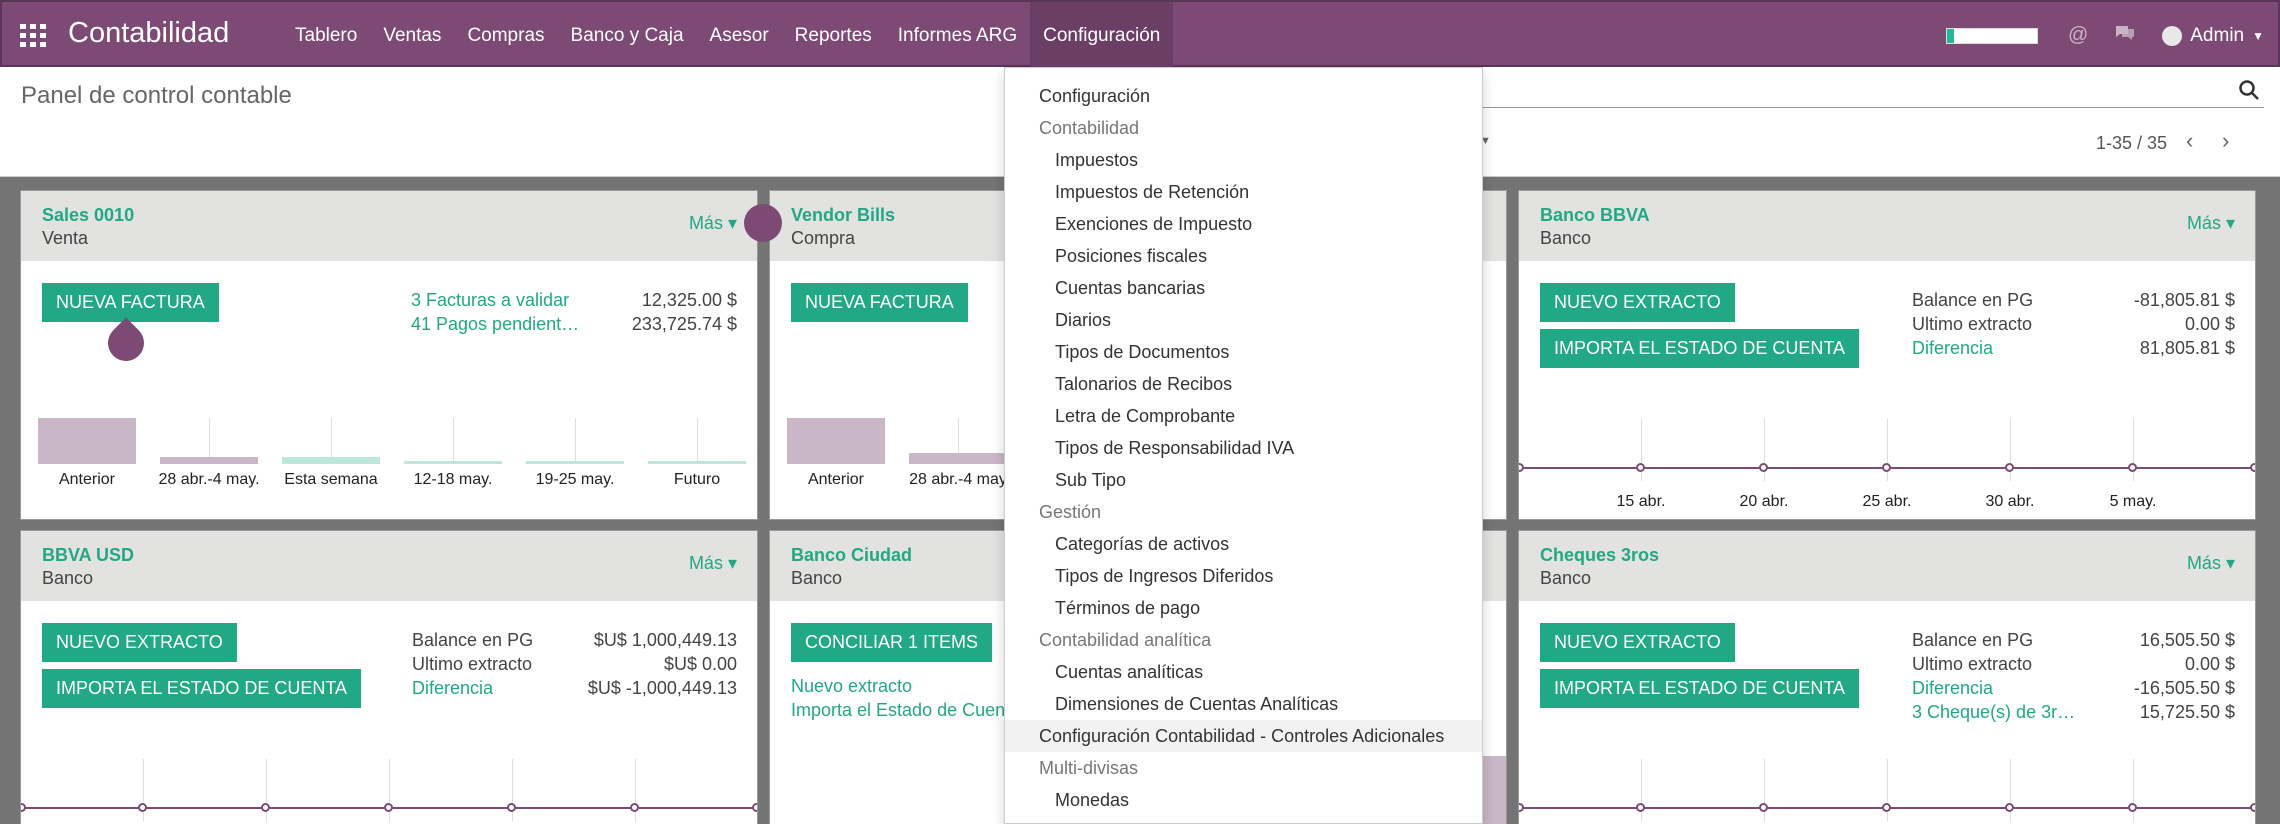  Describe the element at coordinates (1243, 480) in the screenshot. I see `dropdown-menu-item: Sub Tipo` at that location.